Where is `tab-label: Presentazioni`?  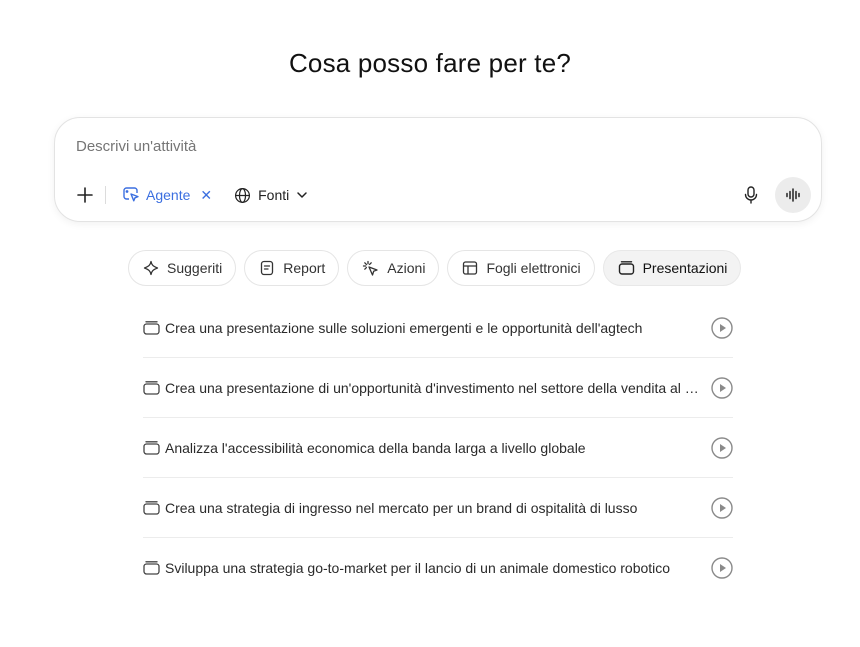 tab-label: Presentazioni is located at coordinates (685, 268).